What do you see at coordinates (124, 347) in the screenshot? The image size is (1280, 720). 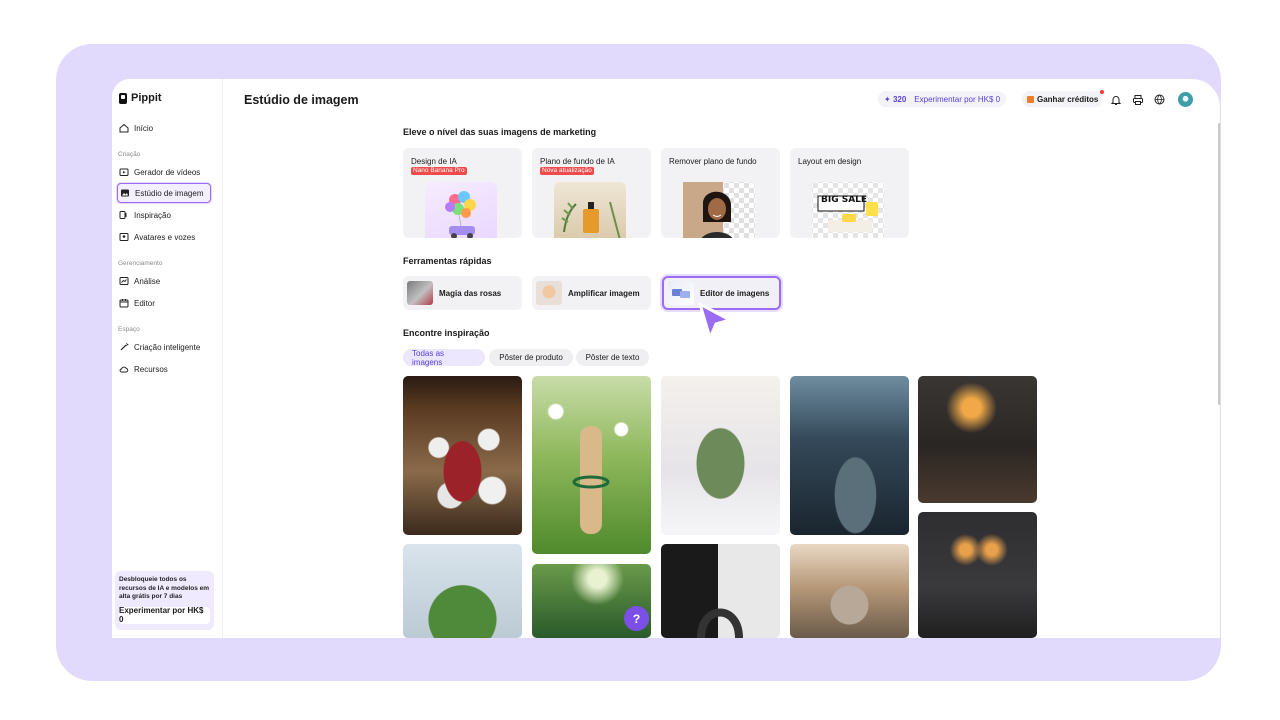 I see `magic-wand-icon` at bounding box center [124, 347].